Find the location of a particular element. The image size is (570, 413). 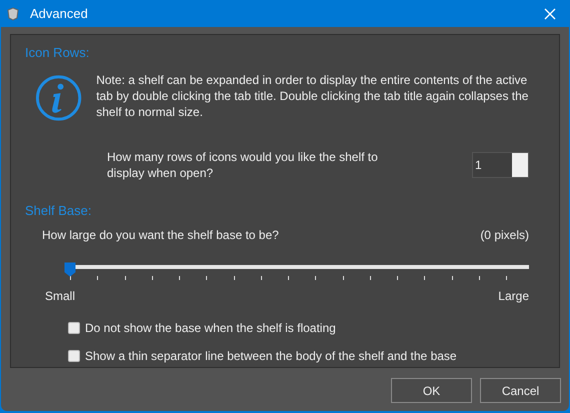

dialog-button: Cancel is located at coordinates (520, 390).